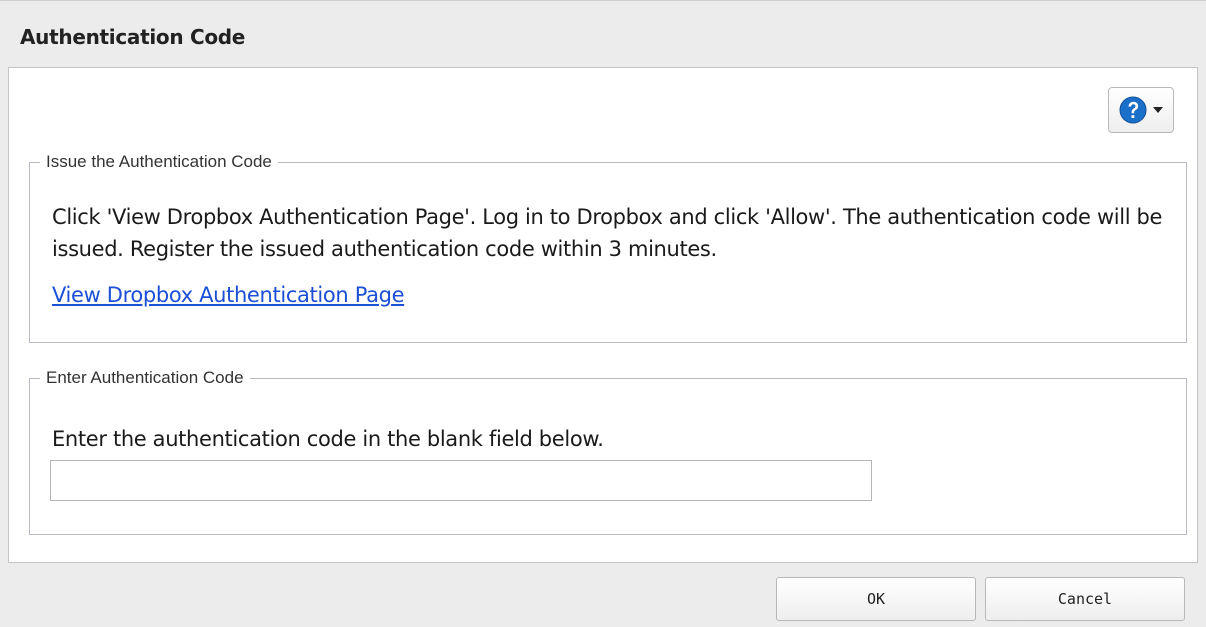  What do you see at coordinates (1158, 110) in the screenshot?
I see `chevron-down-icon` at bounding box center [1158, 110].